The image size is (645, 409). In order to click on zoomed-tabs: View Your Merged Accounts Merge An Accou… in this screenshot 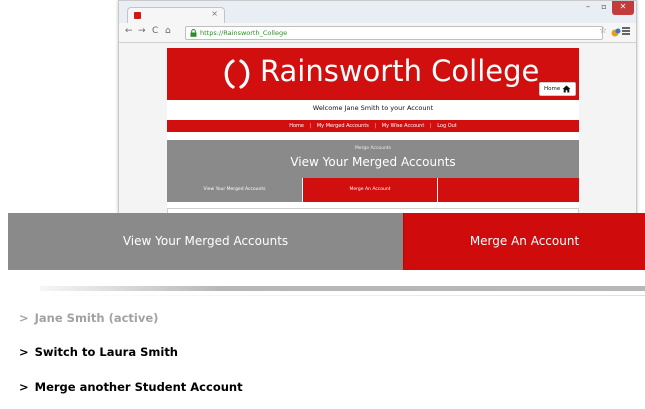, I will do `click(326, 241)`.